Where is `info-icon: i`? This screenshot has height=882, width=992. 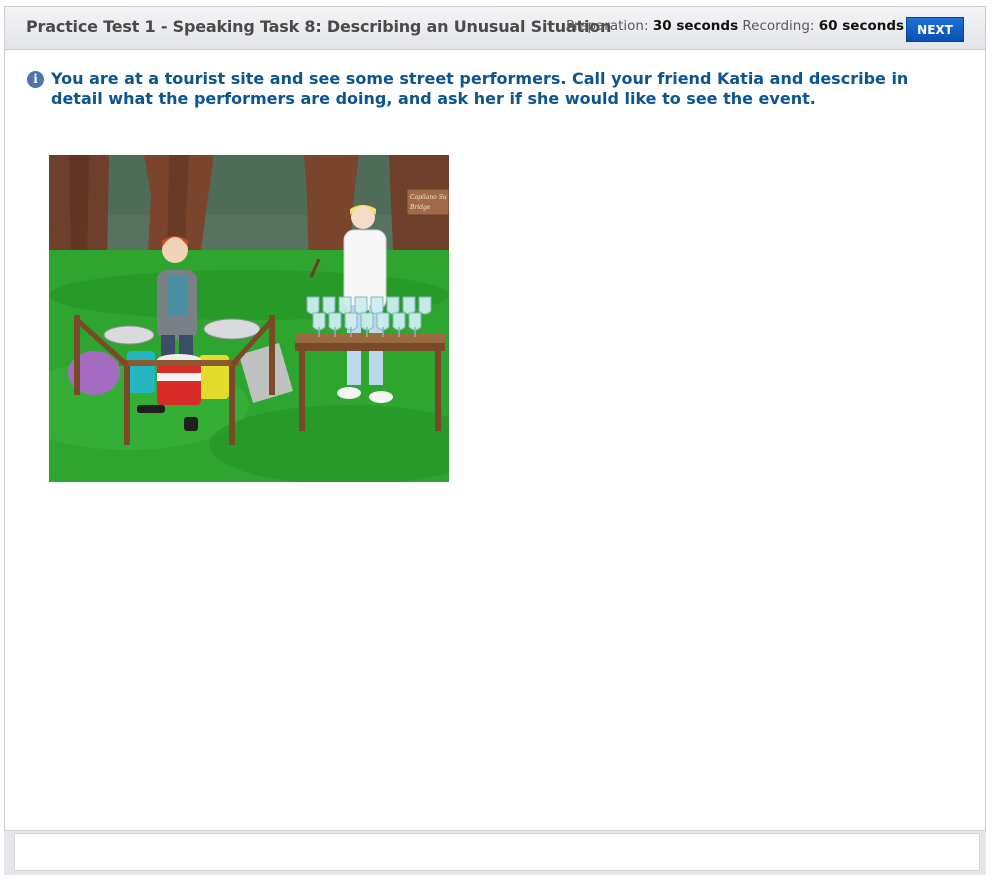 info-icon: i is located at coordinates (35, 79).